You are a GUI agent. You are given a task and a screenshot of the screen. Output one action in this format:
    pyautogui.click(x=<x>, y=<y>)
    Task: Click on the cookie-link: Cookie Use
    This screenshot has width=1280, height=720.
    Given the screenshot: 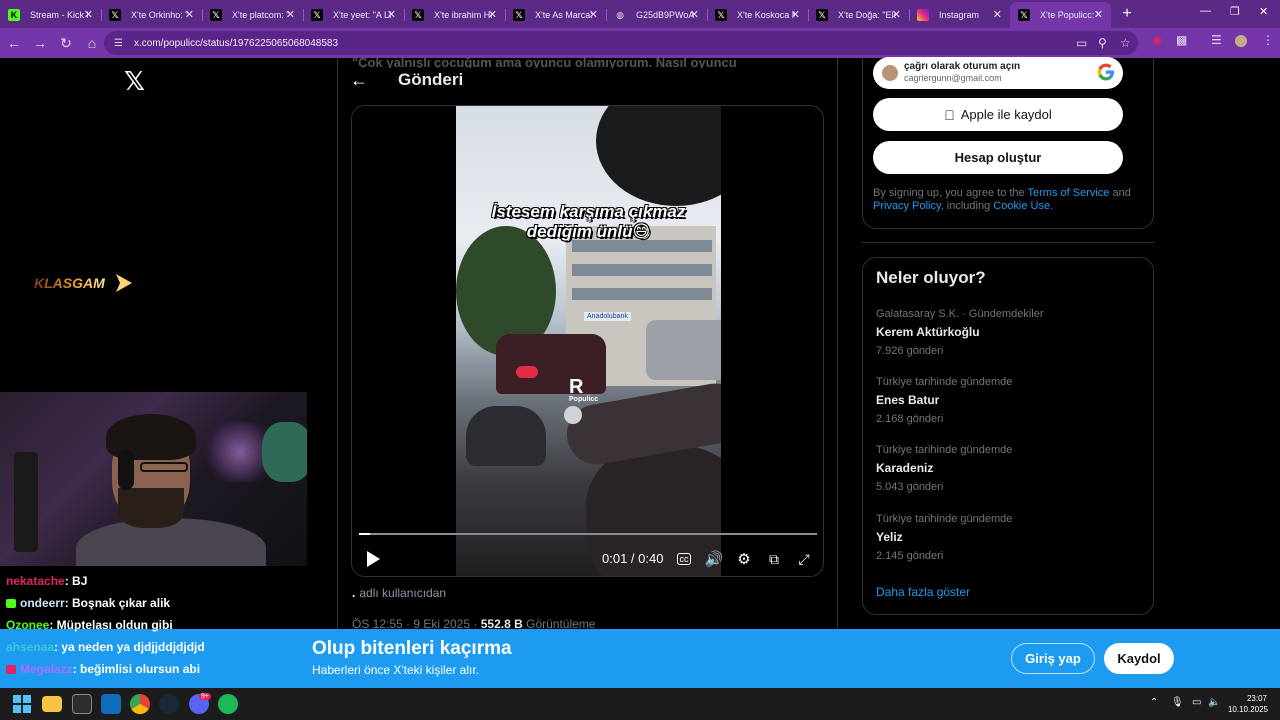 What is the action you would take?
    pyautogui.click(x=1021, y=206)
    